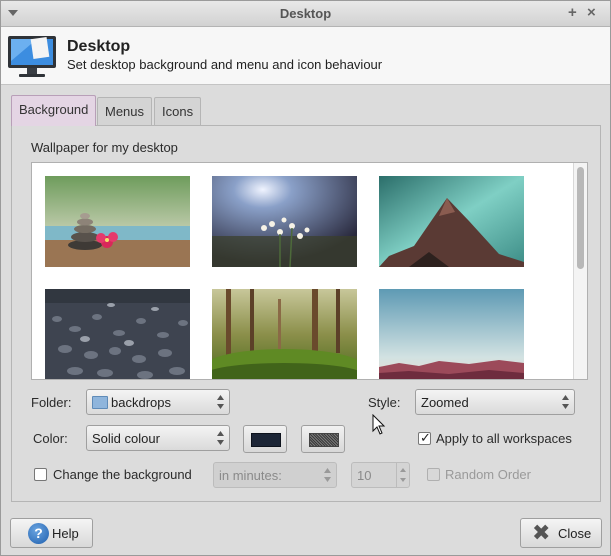  What do you see at coordinates (445, 402) in the screenshot?
I see `style-value: Zoomed` at bounding box center [445, 402].